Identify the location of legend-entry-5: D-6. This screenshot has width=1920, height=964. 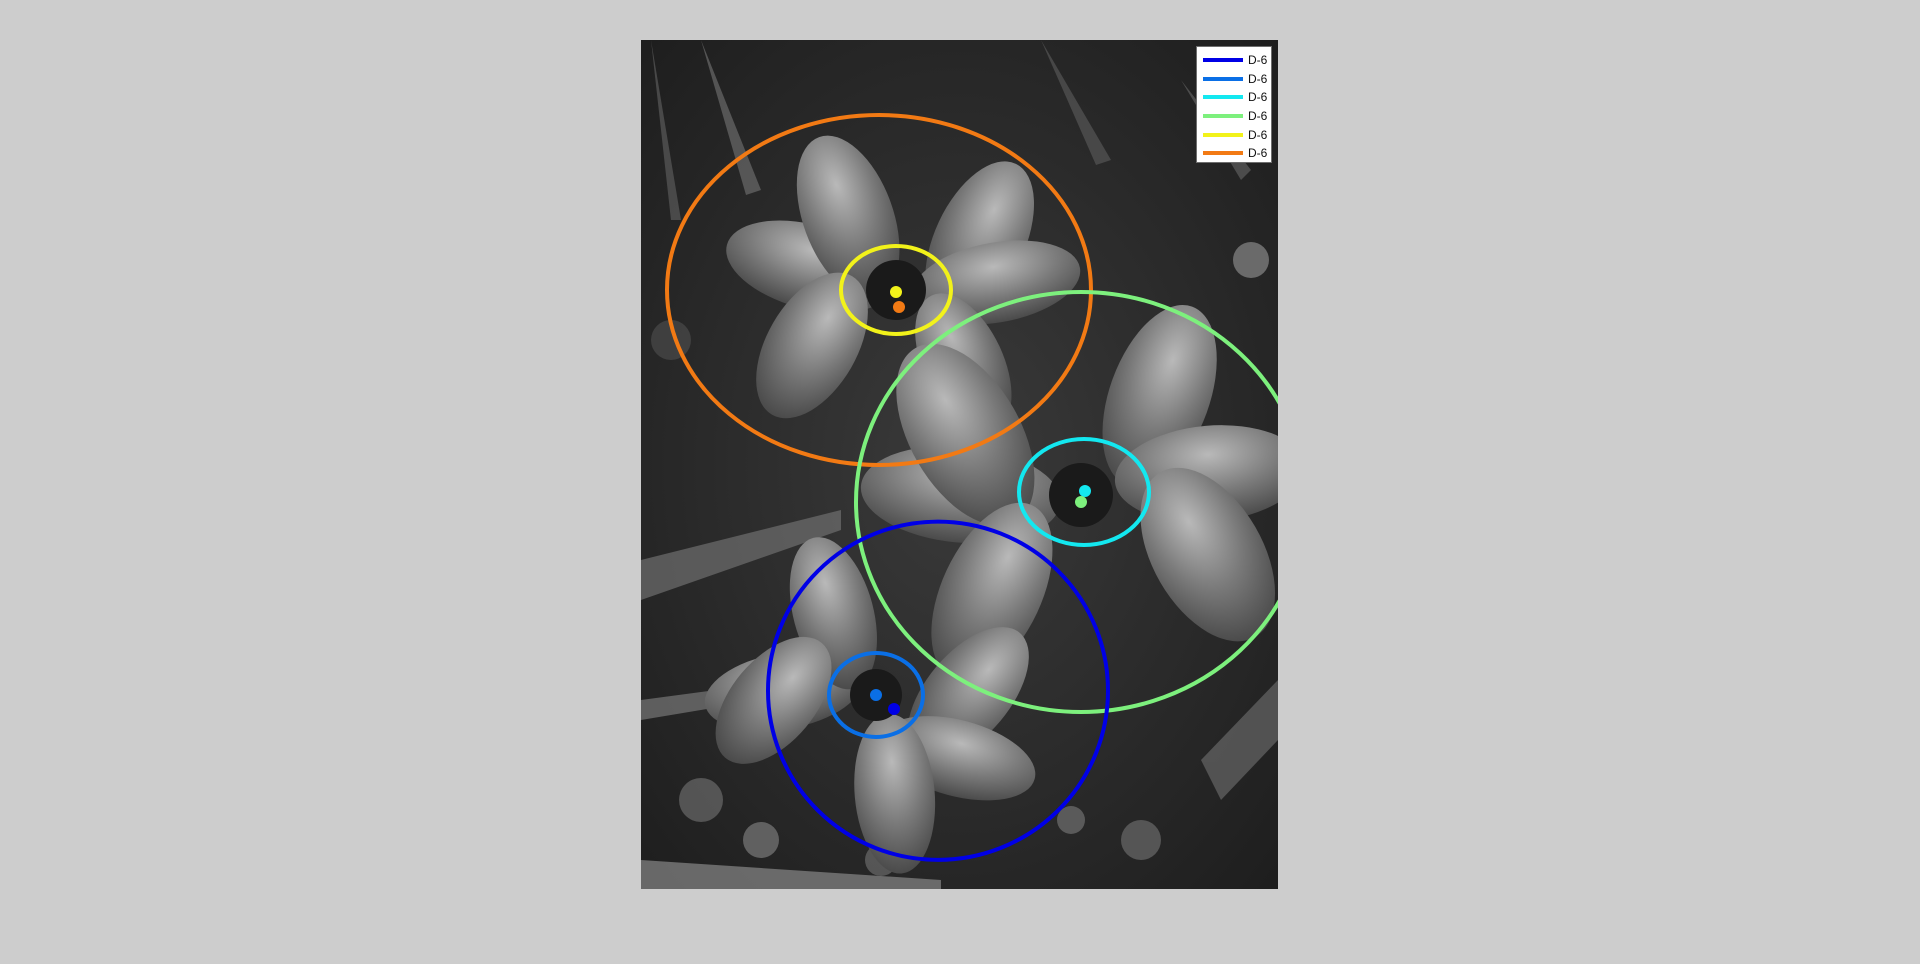
(1234, 134).